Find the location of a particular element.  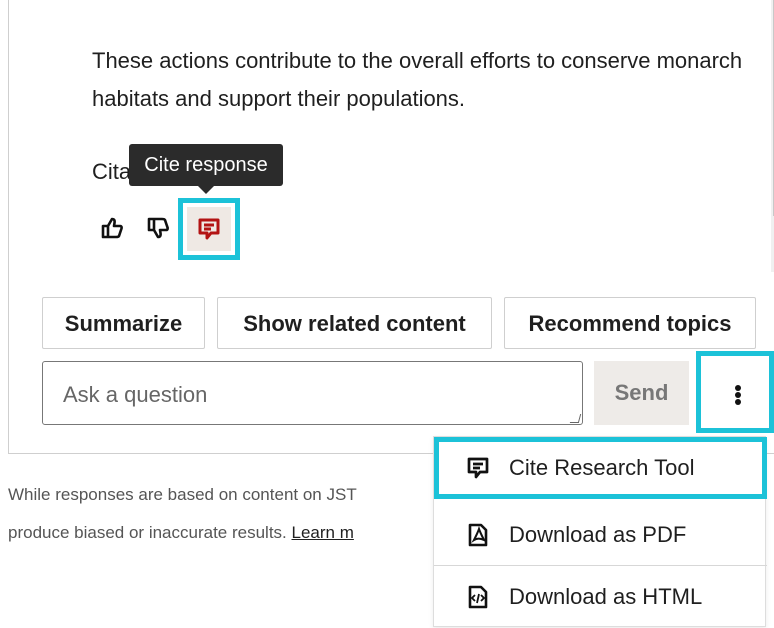

learn-more-link: Learn m is located at coordinates (323, 532).